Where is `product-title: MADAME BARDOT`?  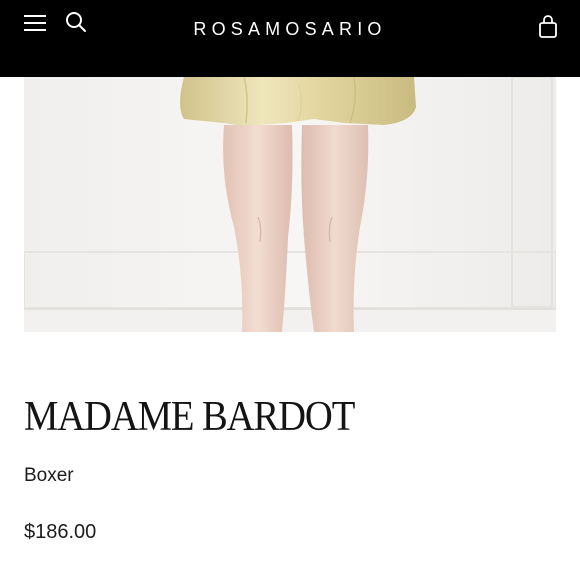
product-title: MADAME BARDOT is located at coordinates (189, 417).